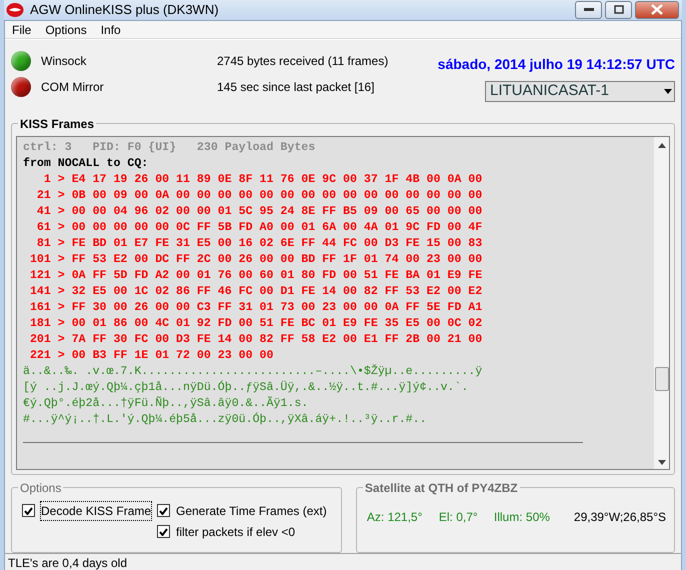  I want to click on hex-row-text: 21 > 0B 00 09 00 0A 00 00 00 00 00 00 00 00 00 00 00 00 00 00 00, so click(260, 196).